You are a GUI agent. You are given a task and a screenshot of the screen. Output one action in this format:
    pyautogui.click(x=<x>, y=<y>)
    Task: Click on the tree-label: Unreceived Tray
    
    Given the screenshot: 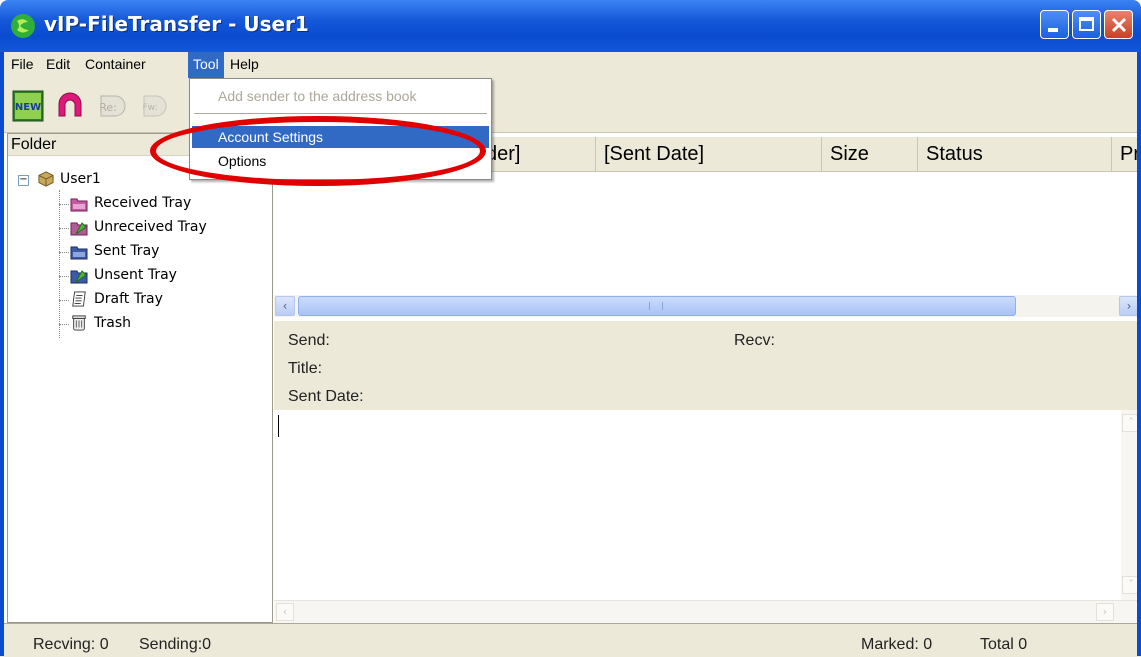 What is the action you would take?
    pyautogui.click(x=150, y=227)
    